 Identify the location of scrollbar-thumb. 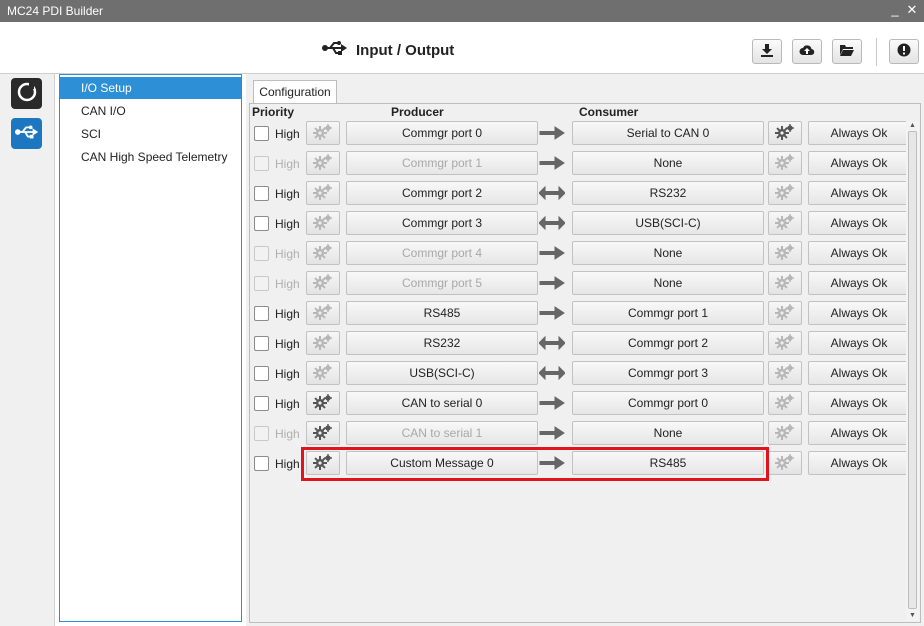
(912, 370).